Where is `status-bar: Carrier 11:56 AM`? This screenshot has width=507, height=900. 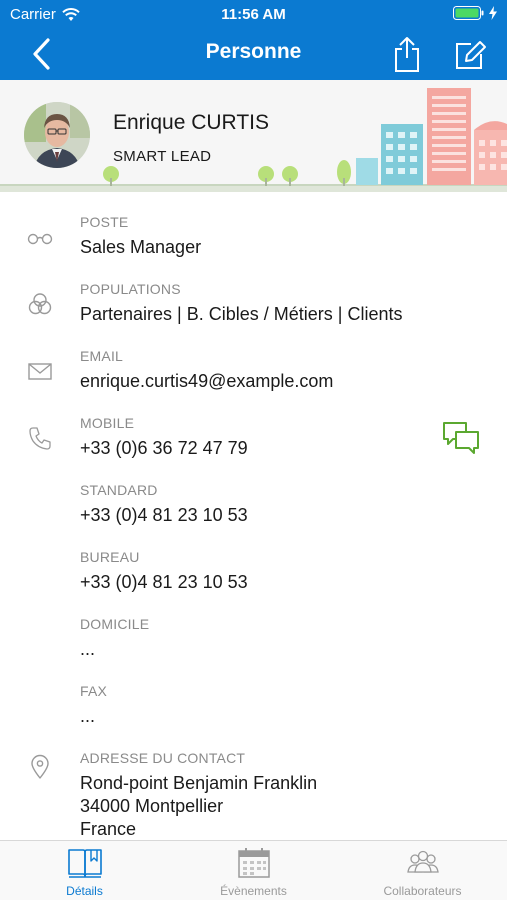
status-bar: Carrier 11:56 AM is located at coordinates (253, 14).